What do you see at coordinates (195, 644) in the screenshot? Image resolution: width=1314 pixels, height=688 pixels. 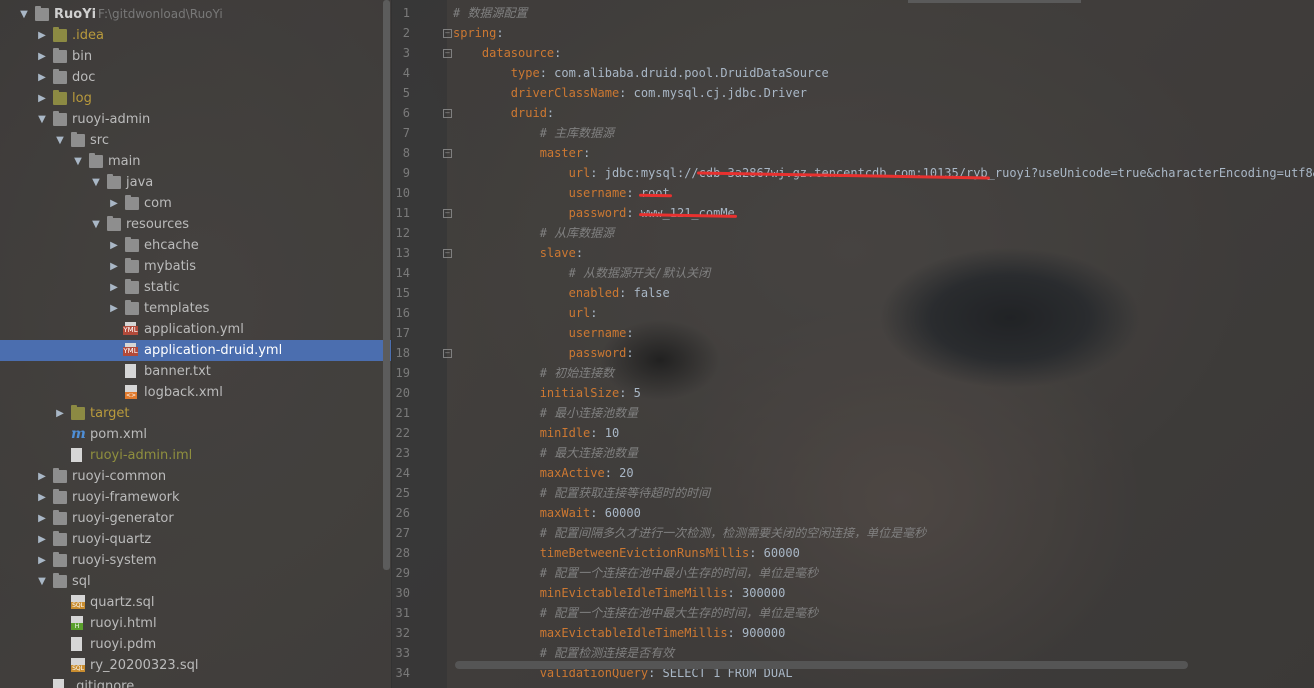 I see `tree-row: ruoyi.pdm` at bounding box center [195, 644].